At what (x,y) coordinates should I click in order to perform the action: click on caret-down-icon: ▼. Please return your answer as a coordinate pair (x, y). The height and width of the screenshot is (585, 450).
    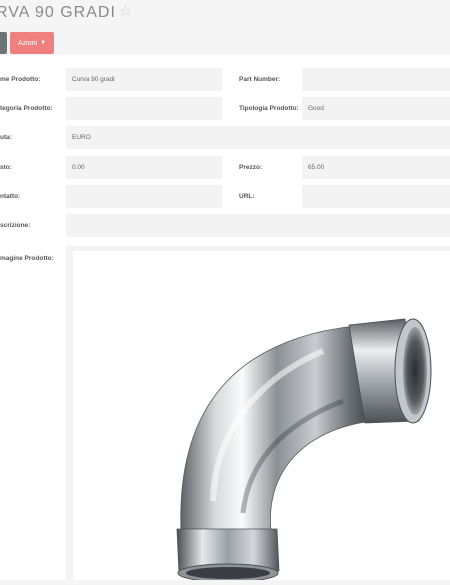
    Looking at the image, I should click on (43, 43).